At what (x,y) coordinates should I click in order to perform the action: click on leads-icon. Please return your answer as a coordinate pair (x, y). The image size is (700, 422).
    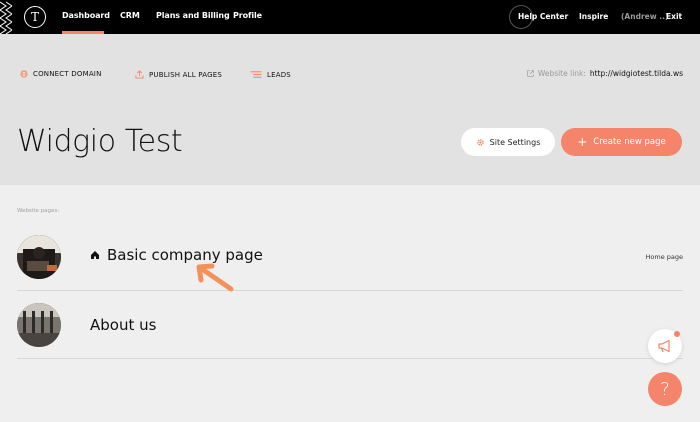
    Looking at the image, I should click on (256, 74).